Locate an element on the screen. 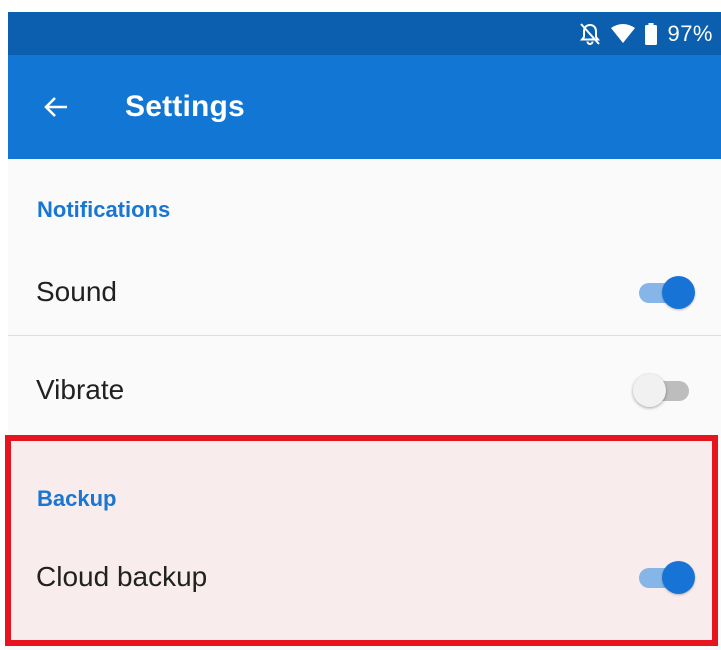  back-button is located at coordinates (56, 107).